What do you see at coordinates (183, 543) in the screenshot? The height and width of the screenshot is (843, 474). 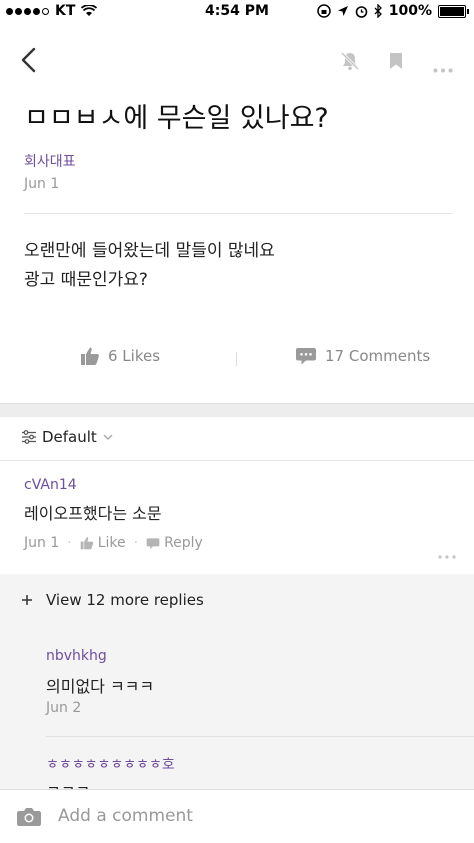 I see `comment-reply-label: Reply` at bounding box center [183, 543].